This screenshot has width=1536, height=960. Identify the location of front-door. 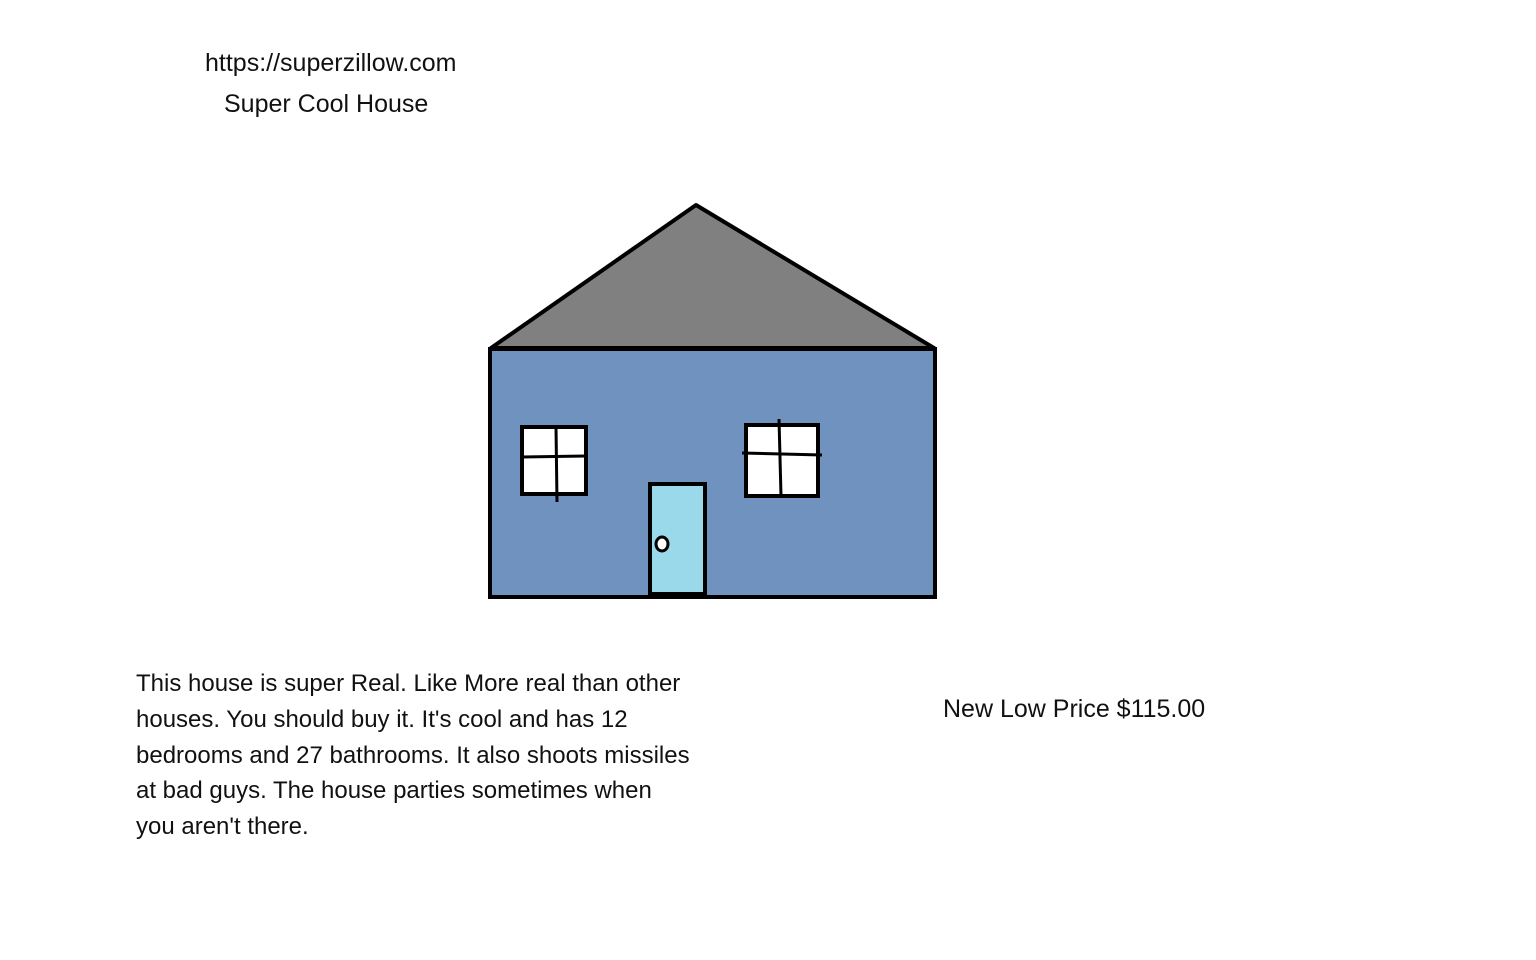
(677, 539).